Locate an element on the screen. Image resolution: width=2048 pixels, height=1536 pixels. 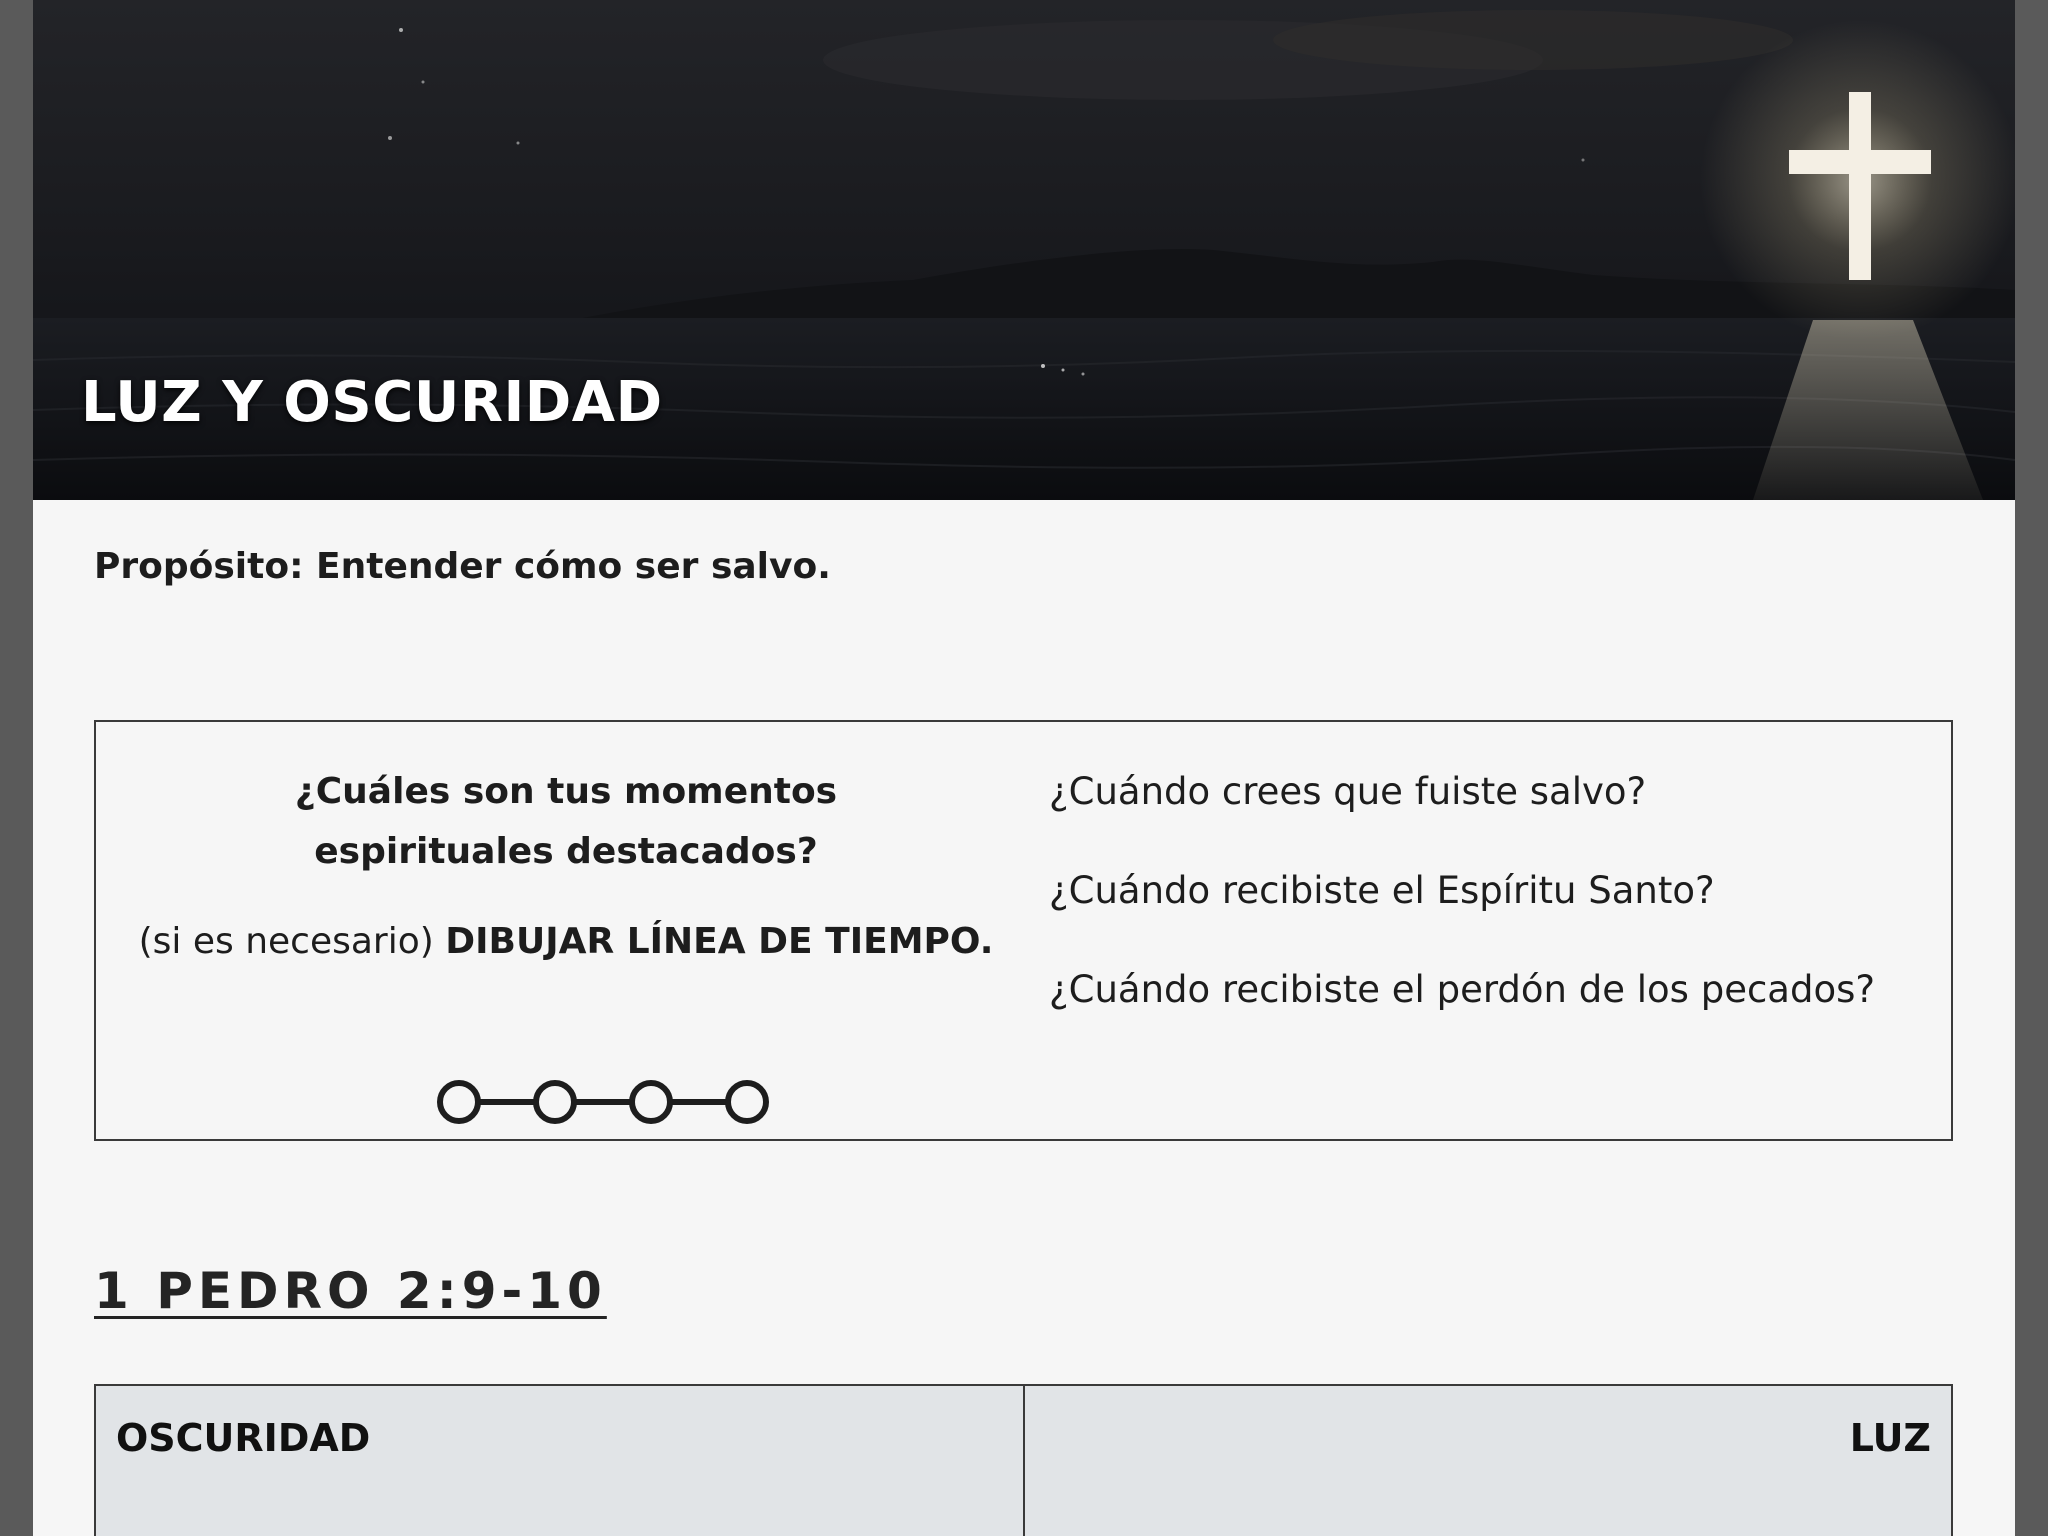
page-title: LUZ Y OSCURIDAD is located at coordinates (372, 402).